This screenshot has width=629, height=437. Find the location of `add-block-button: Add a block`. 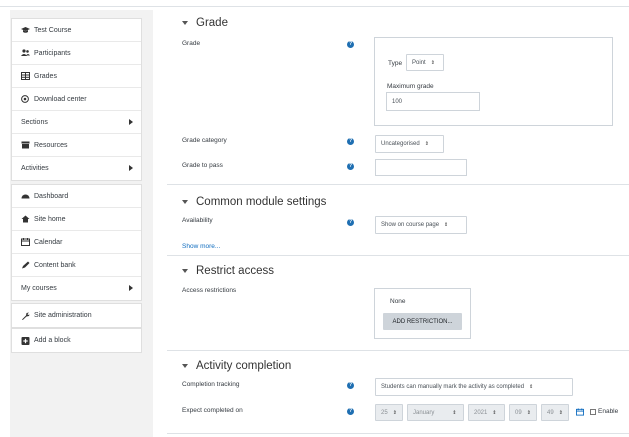

add-block-button: Add a block is located at coordinates (76, 340).